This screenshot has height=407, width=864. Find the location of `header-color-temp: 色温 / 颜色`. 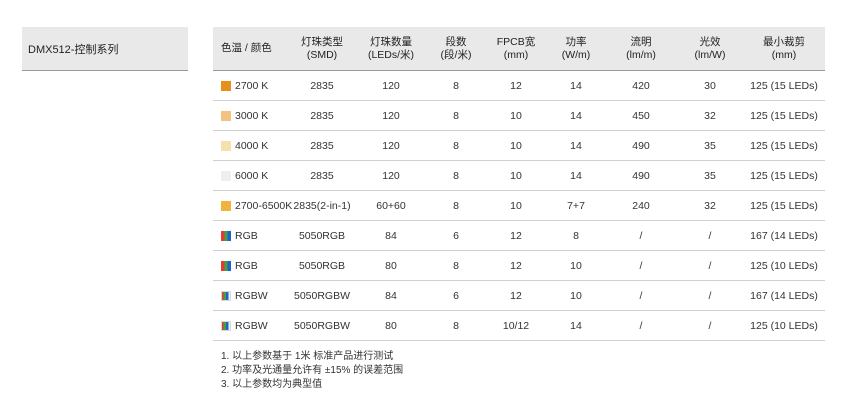

header-color-temp: 色温 / 颜色 is located at coordinates (251, 48).